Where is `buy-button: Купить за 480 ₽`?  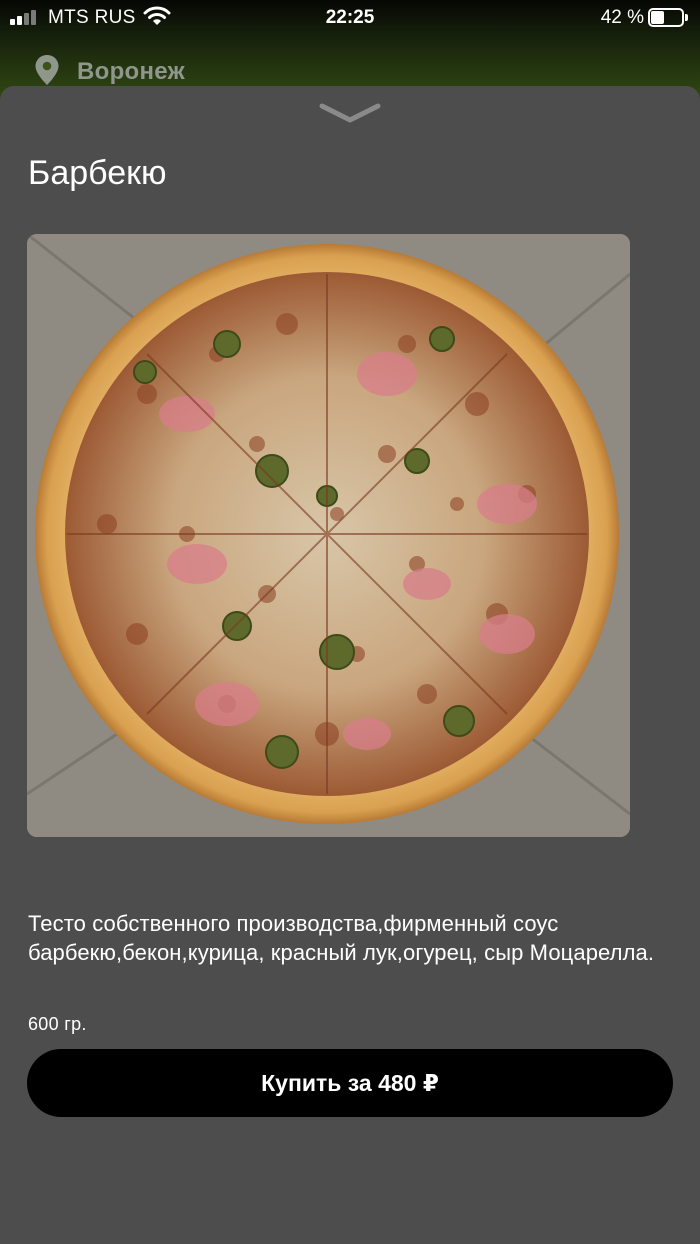
buy-button: Купить за 480 ₽ is located at coordinates (350, 1083).